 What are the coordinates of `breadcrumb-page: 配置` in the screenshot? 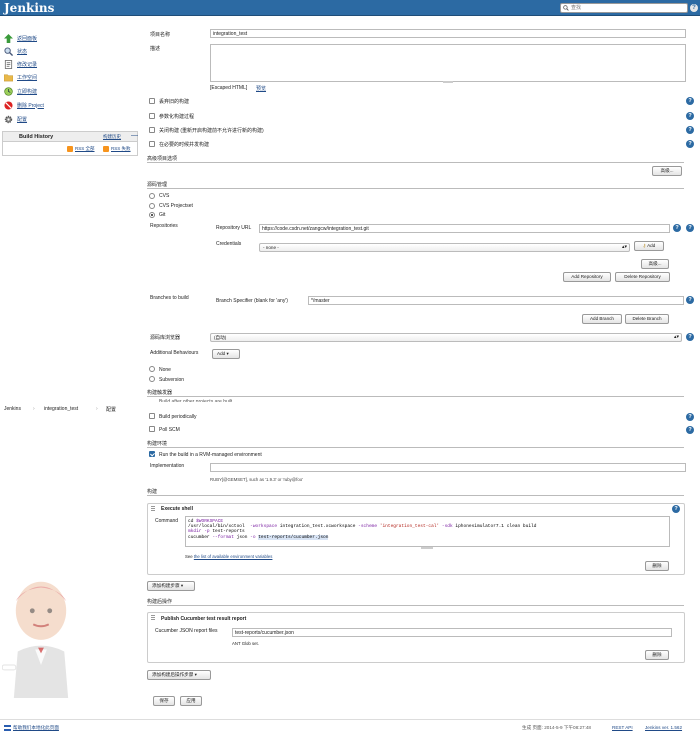 It's located at (111, 409).